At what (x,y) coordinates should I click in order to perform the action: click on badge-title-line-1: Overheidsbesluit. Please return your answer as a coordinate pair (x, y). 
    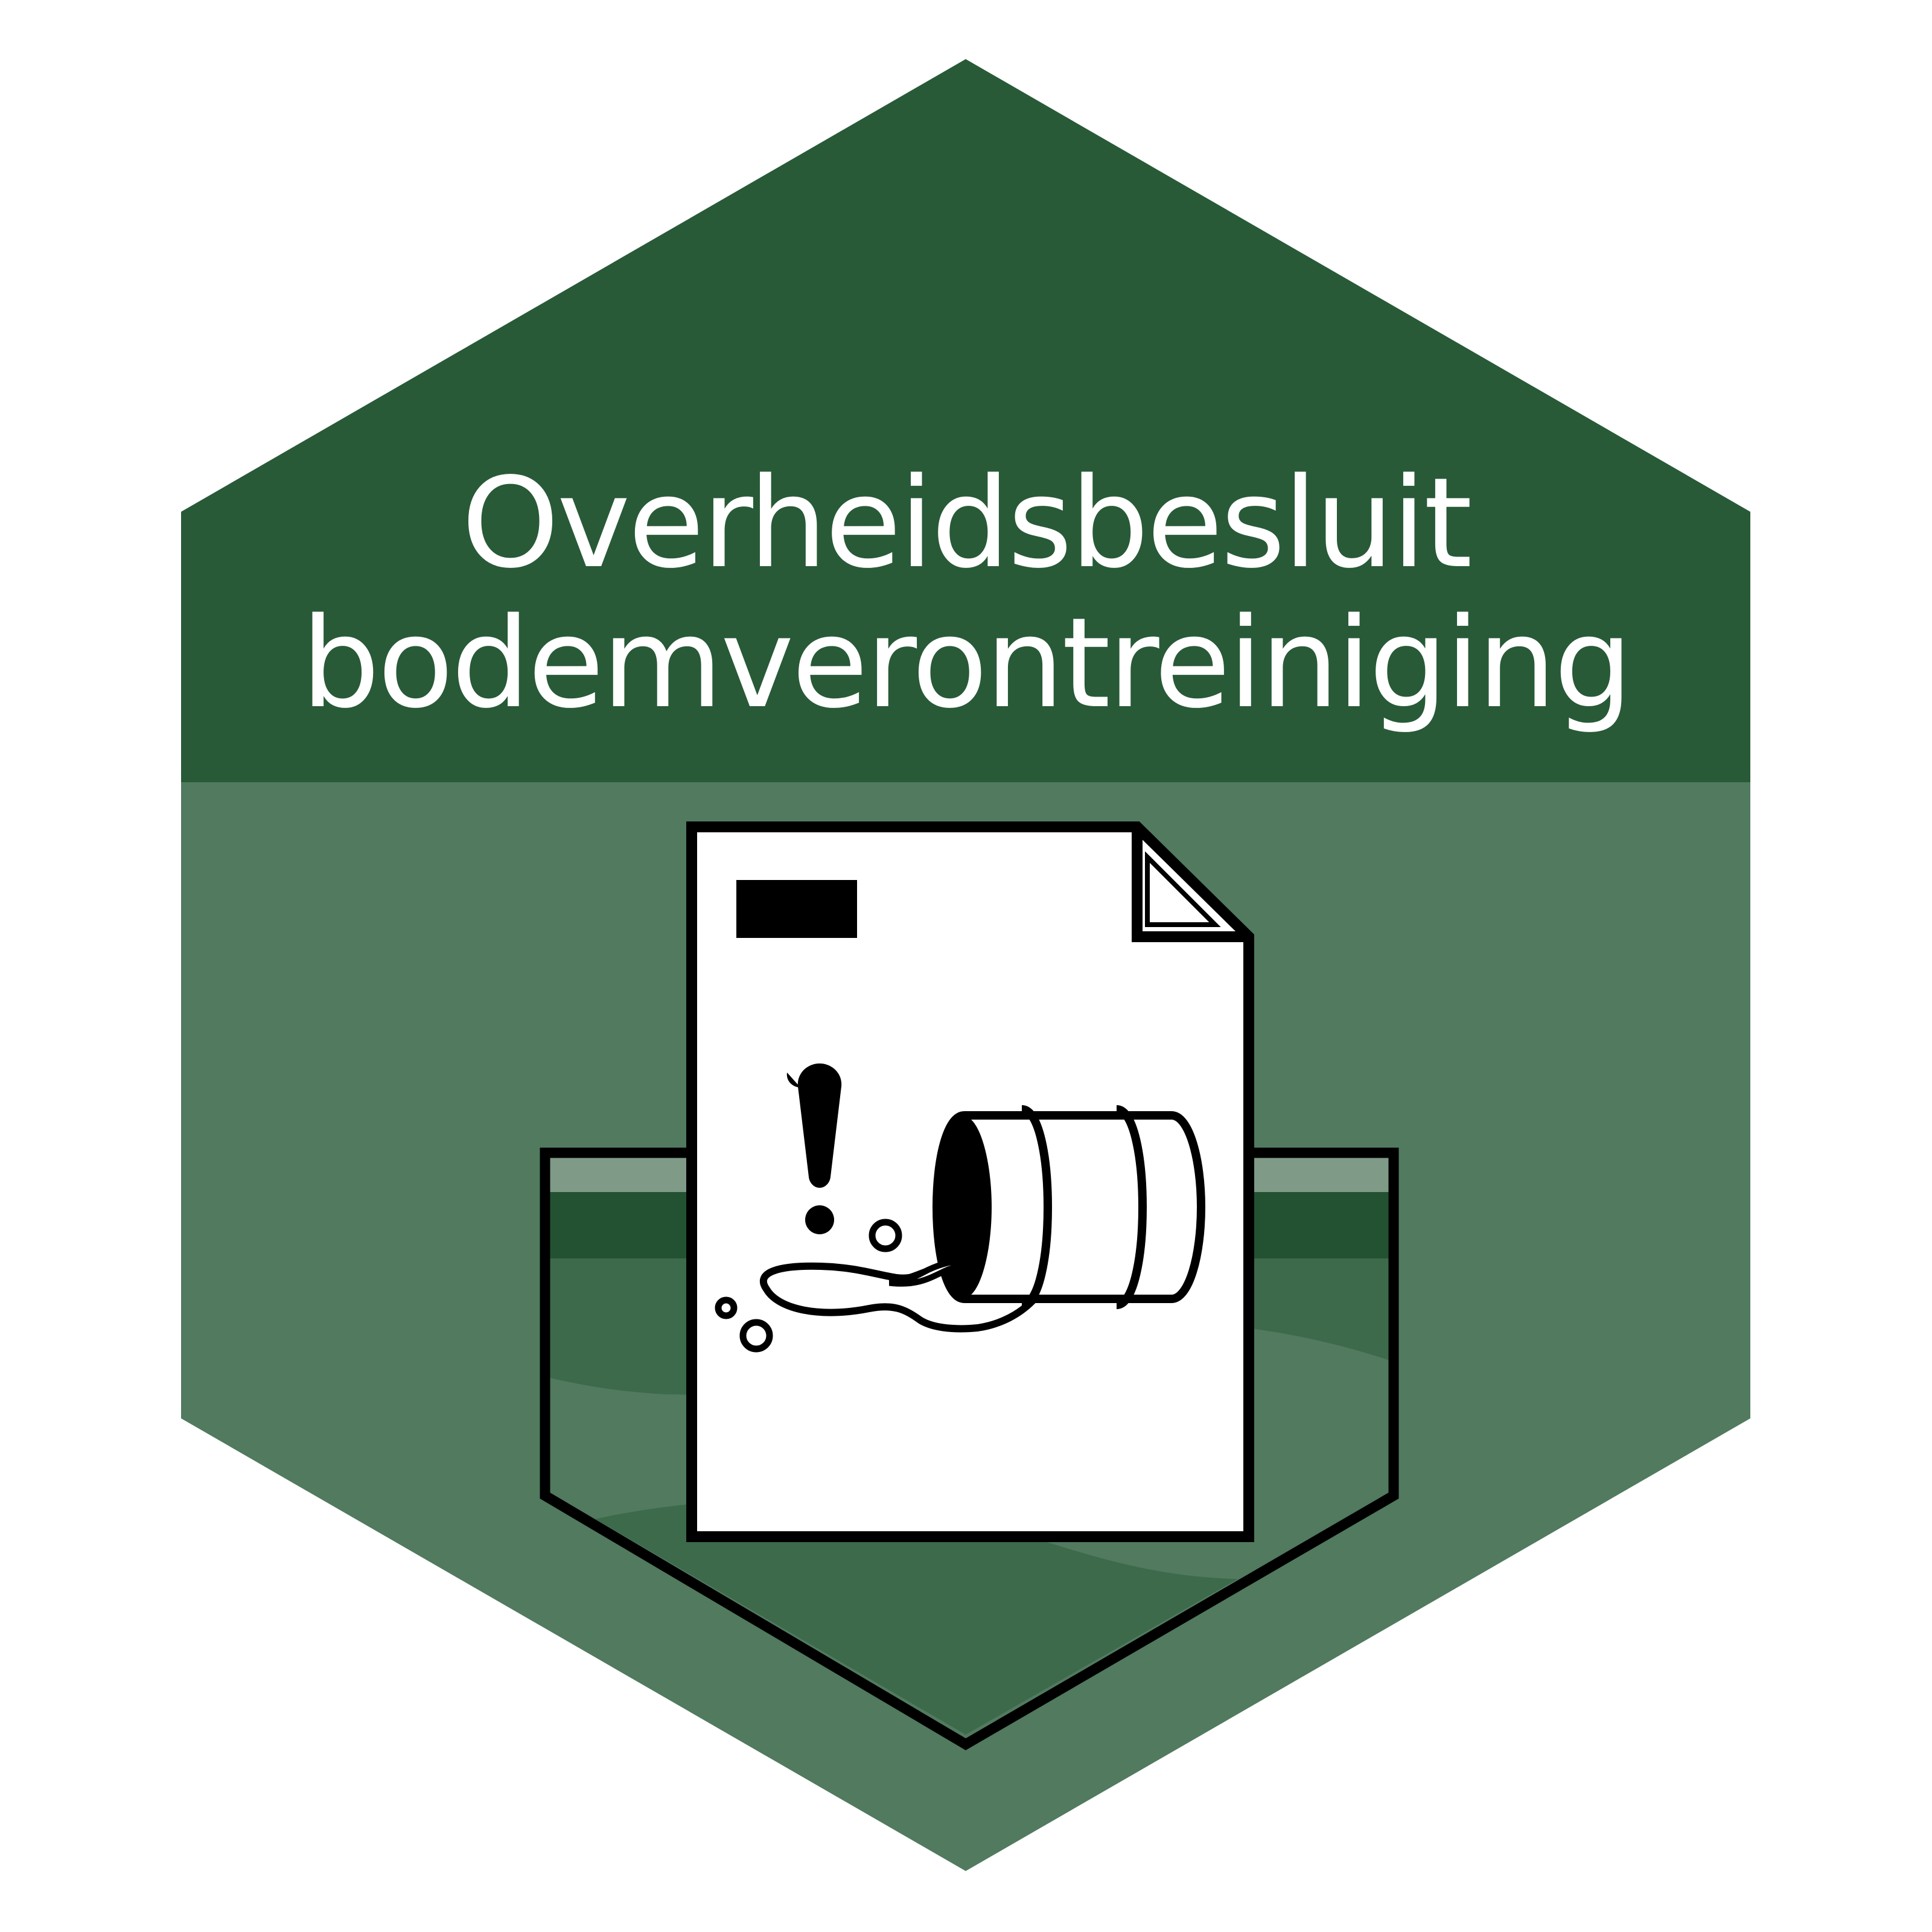
    Looking at the image, I should click on (965, 523).